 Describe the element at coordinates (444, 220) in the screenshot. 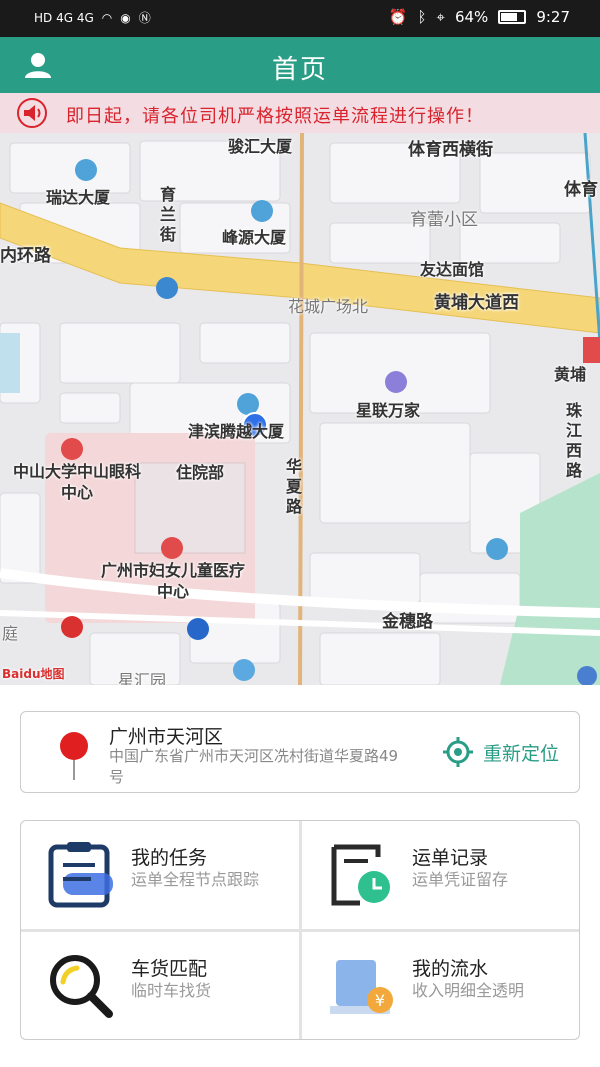

I see `map-label: 育蕾小区` at that location.